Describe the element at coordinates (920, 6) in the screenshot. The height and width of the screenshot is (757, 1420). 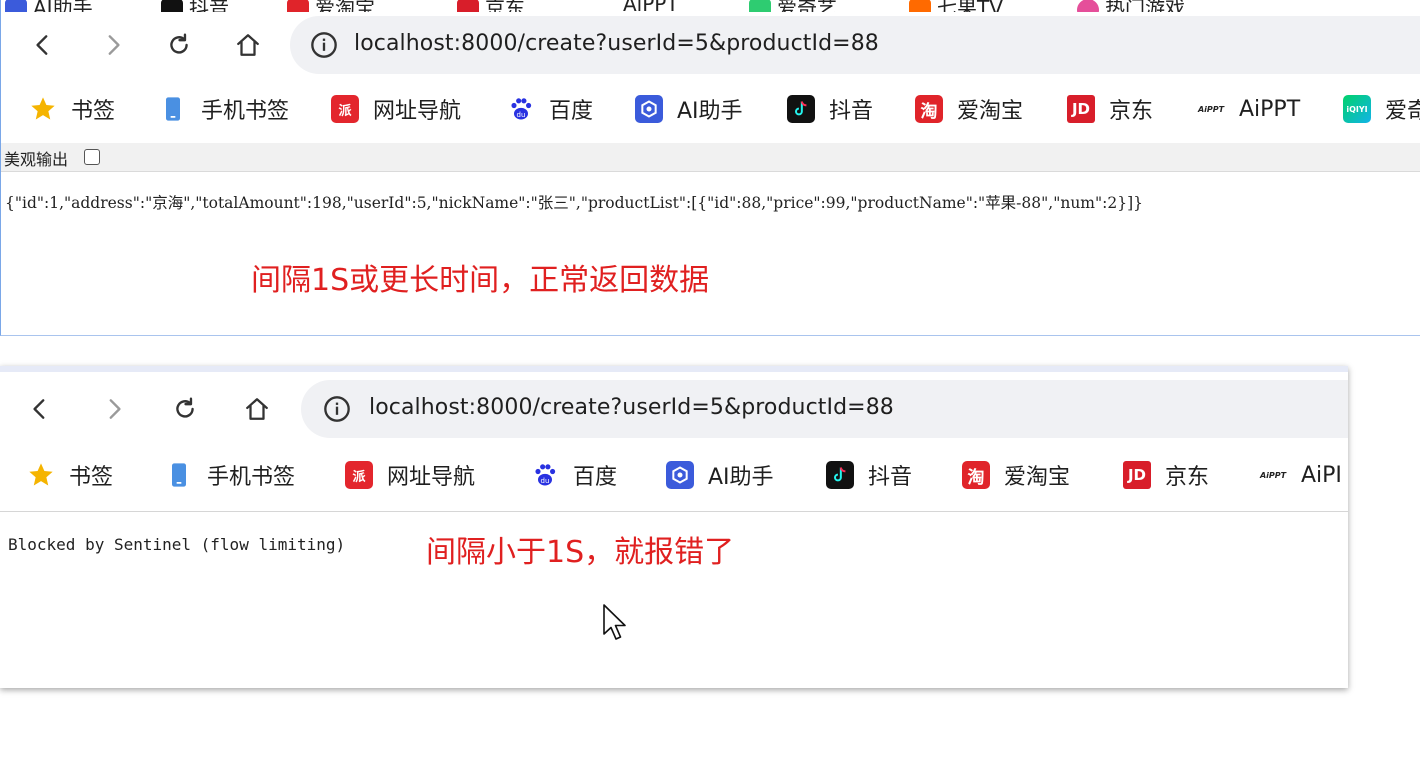
I see `tv-icon` at that location.